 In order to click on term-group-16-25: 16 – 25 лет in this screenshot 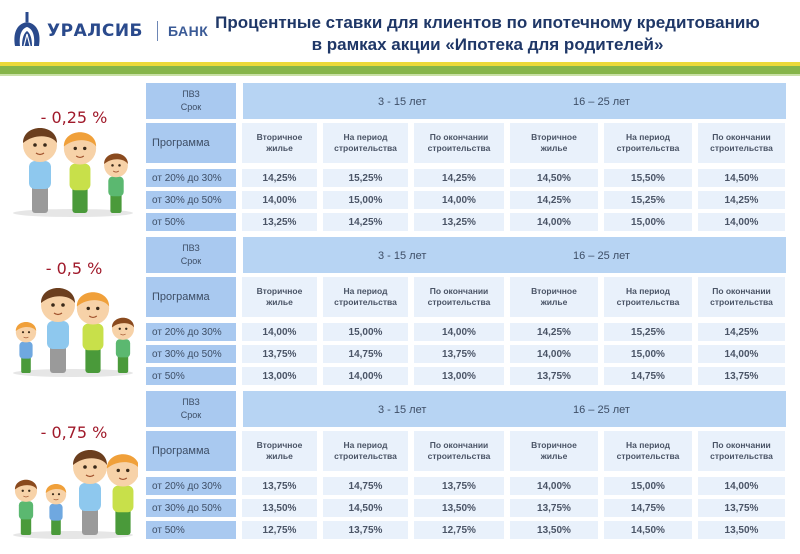, I will do `click(601, 102)`.